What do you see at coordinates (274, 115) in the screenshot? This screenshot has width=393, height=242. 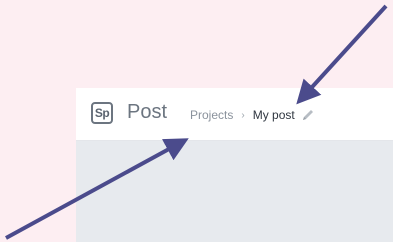 I see `breadcrumb-current-project: My post` at bounding box center [274, 115].